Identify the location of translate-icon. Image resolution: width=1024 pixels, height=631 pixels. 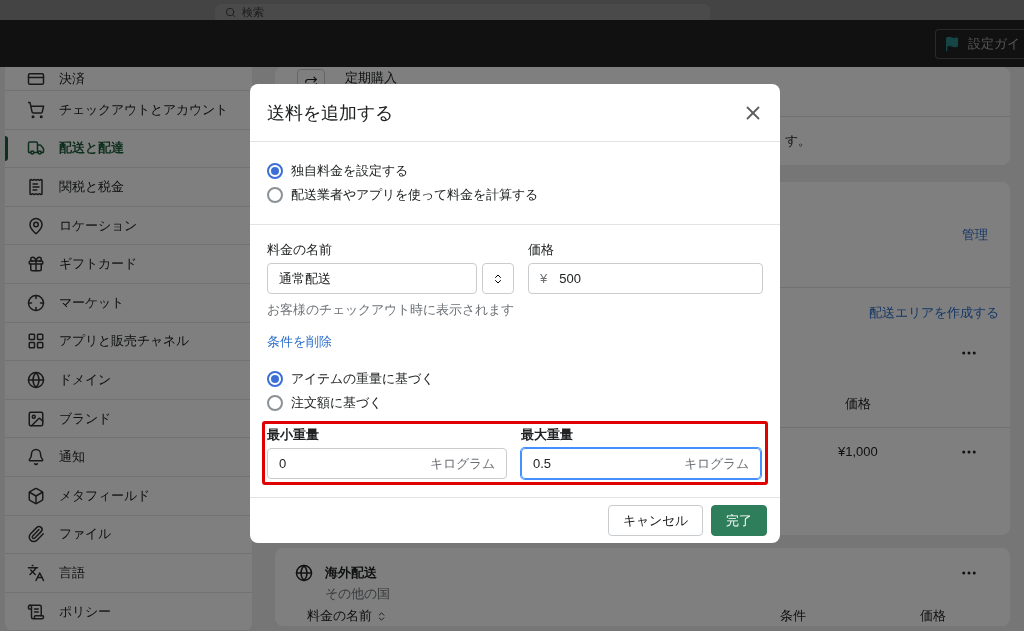
(36, 572).